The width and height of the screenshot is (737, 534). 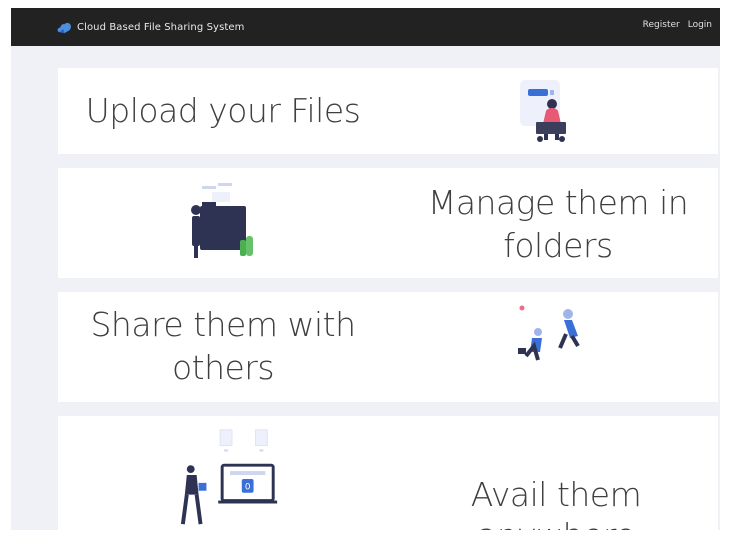 What do you see at coordinates (556, 502) in the screenshot?
I see `card-avail-title: Avail them anywhere` at bounding box center [556, 502].